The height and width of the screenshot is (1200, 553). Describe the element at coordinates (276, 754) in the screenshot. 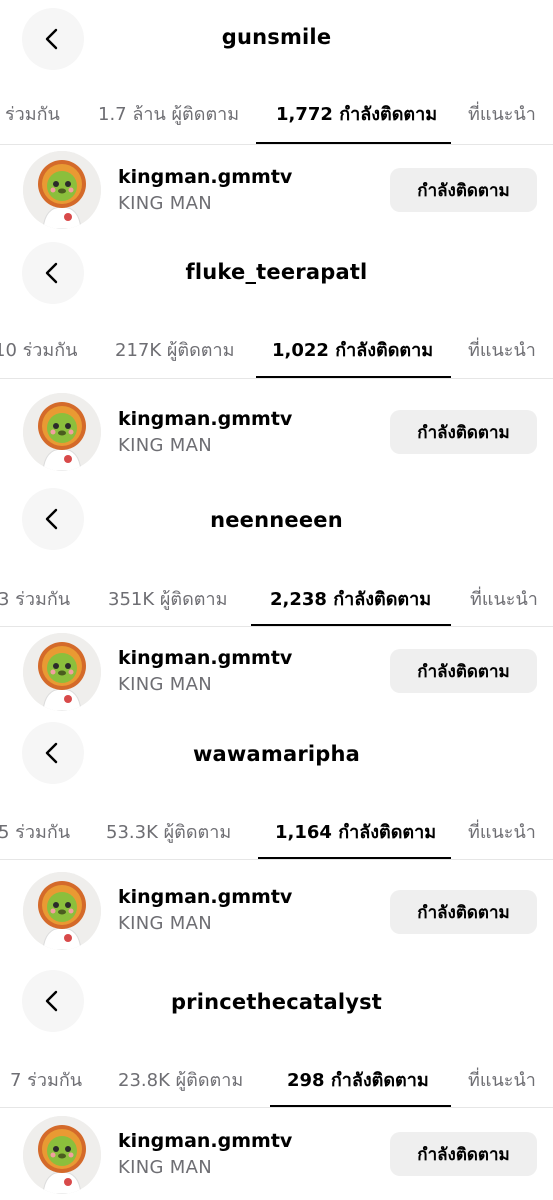

I see `profile-username-title: wawamaripha` at that location.